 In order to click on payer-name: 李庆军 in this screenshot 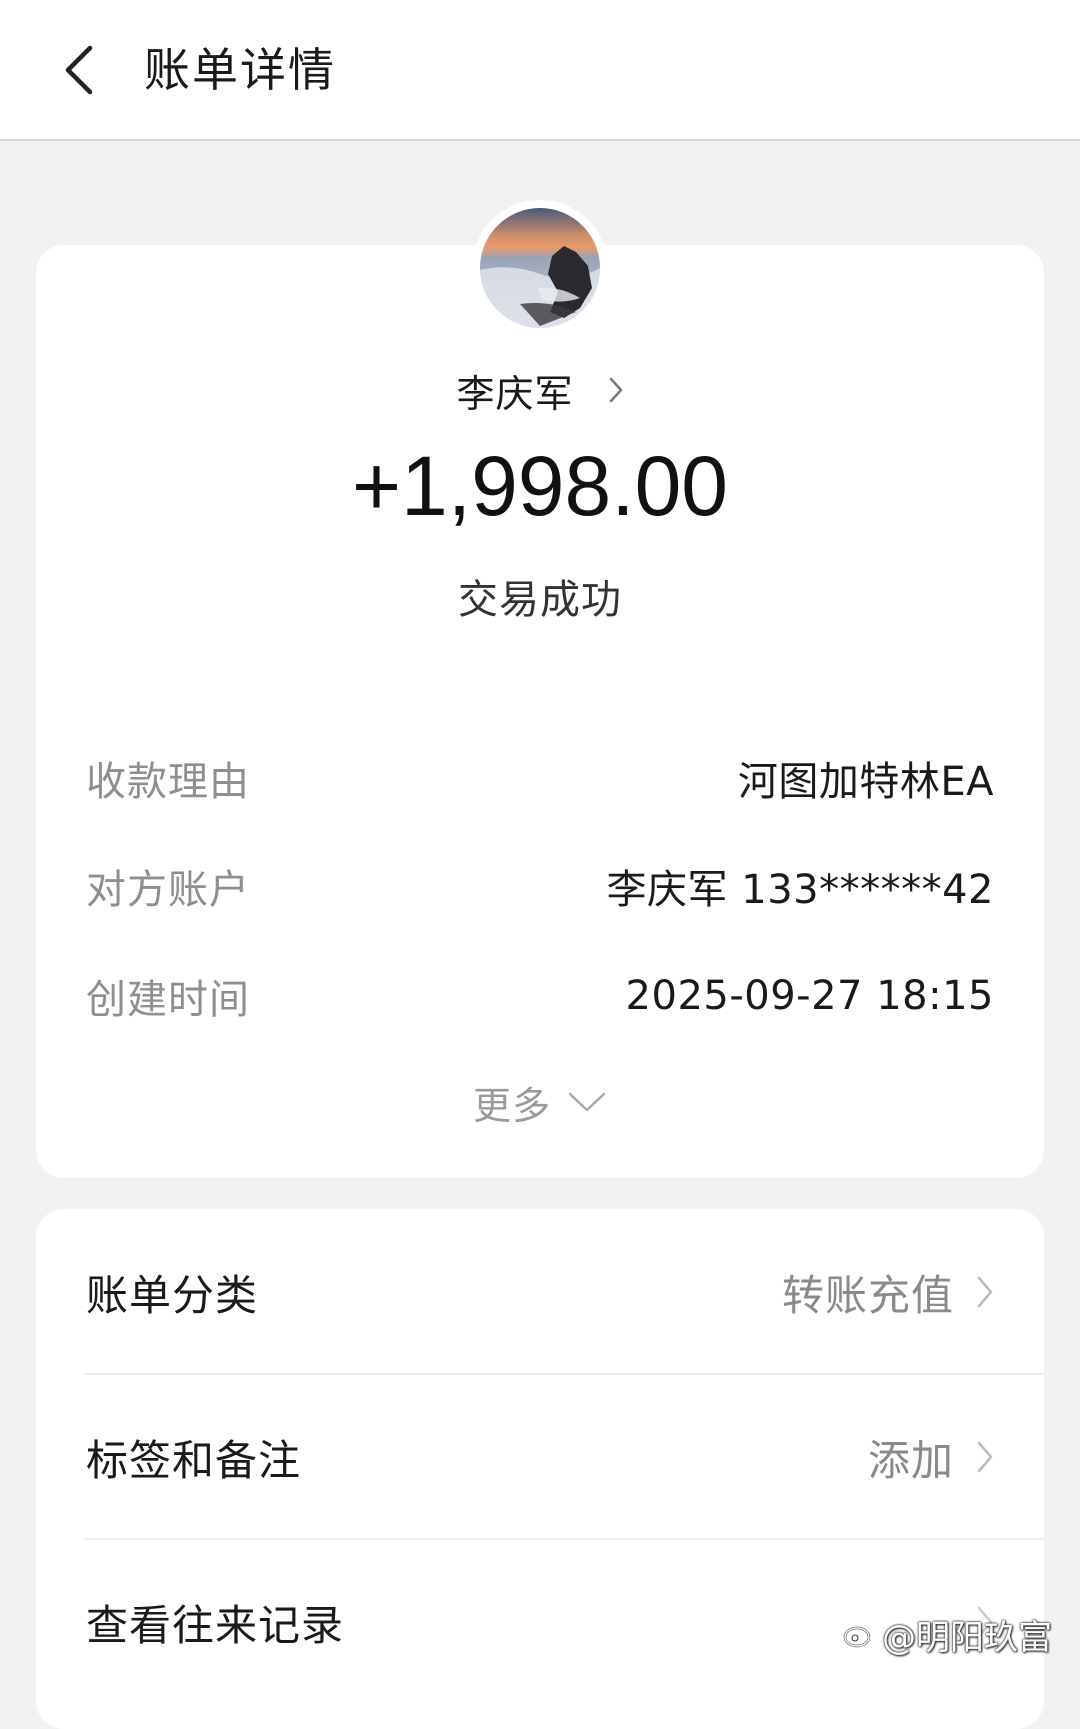, I will do `click(515, 393)`.